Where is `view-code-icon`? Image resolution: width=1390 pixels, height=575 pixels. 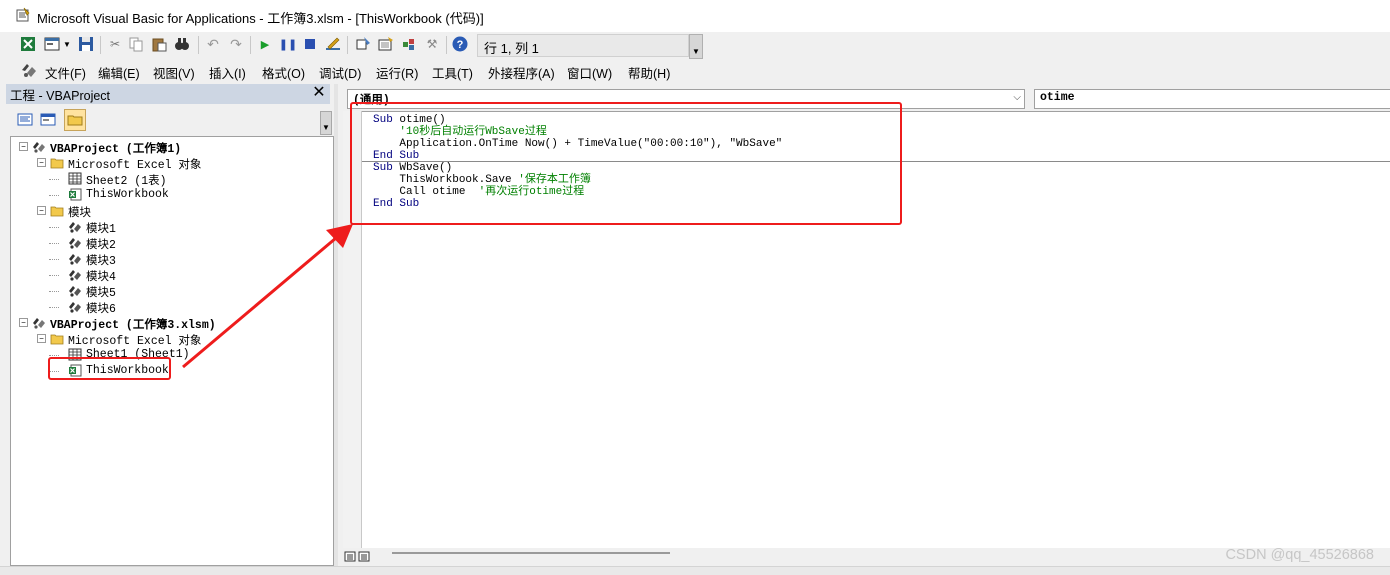
view-code-icon is located at coordinates (25, 119).